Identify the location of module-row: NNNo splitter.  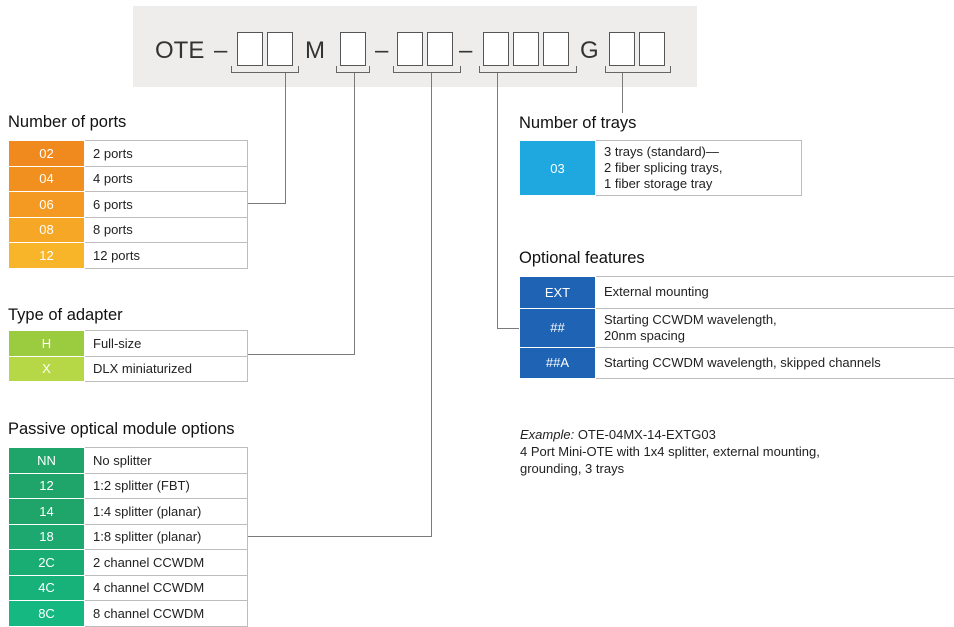
(128, 461).